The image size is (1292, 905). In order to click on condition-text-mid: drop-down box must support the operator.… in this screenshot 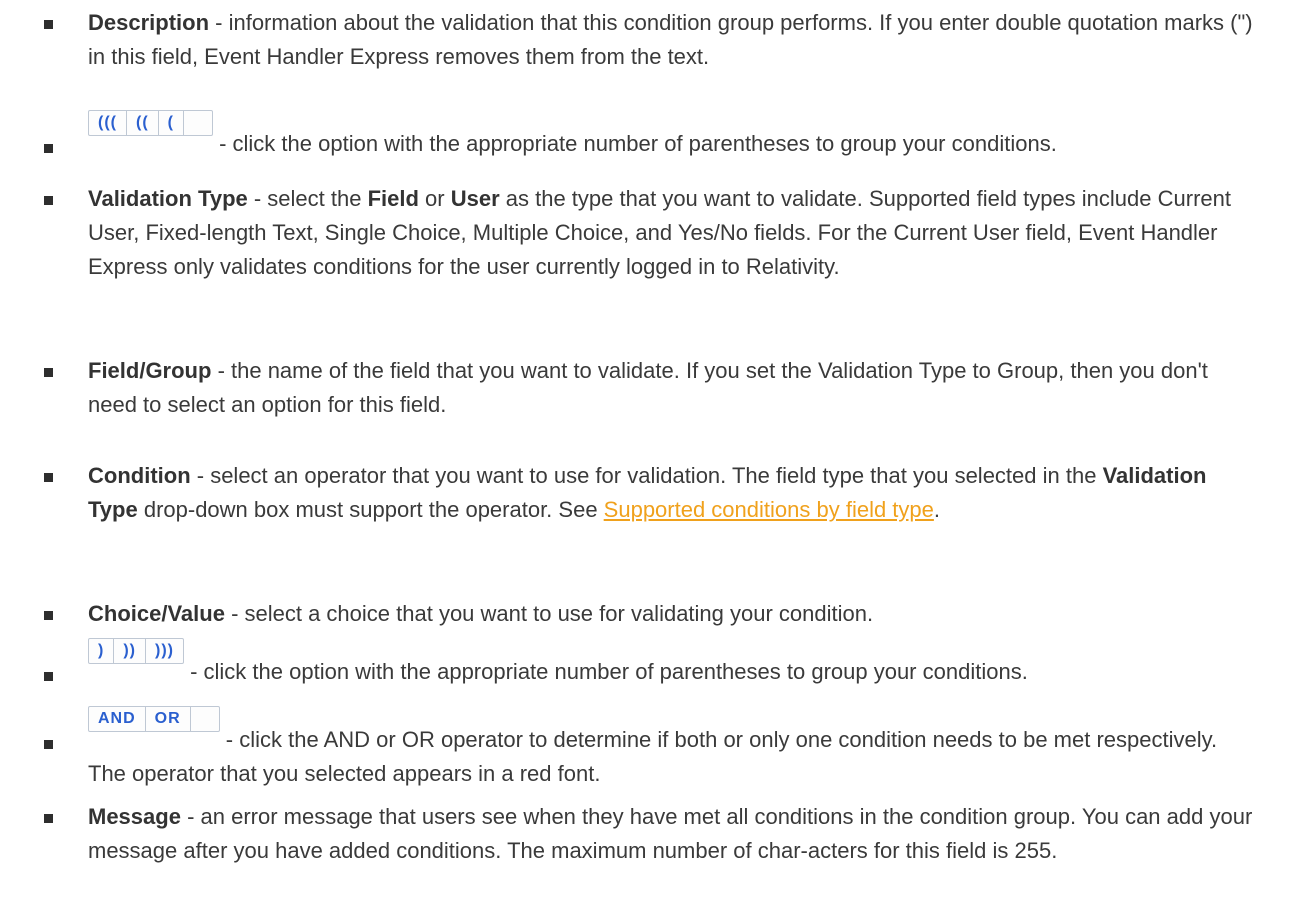, I will do `click(370, 509)`.